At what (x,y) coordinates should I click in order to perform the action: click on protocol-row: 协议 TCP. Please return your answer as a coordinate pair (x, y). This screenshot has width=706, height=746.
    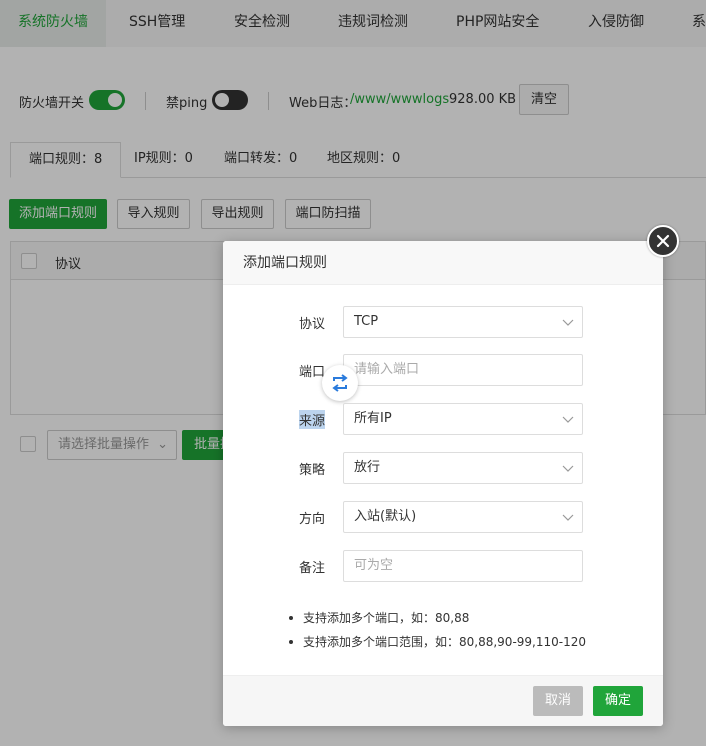
    Looking at the image, I should click on (443, 322).